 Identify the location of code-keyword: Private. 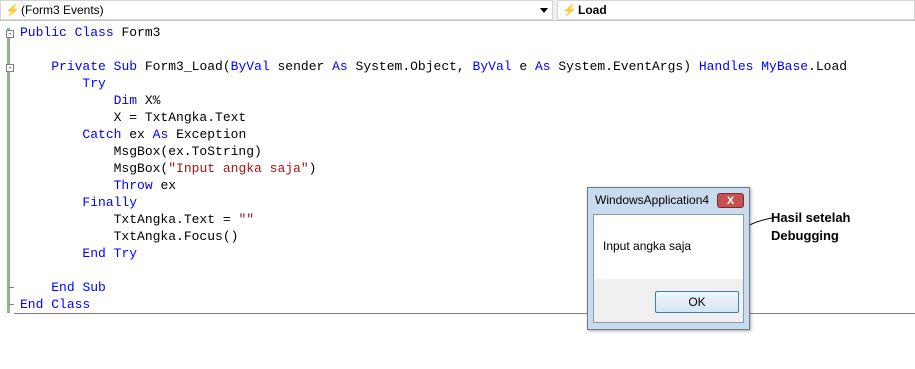
(78, 66).